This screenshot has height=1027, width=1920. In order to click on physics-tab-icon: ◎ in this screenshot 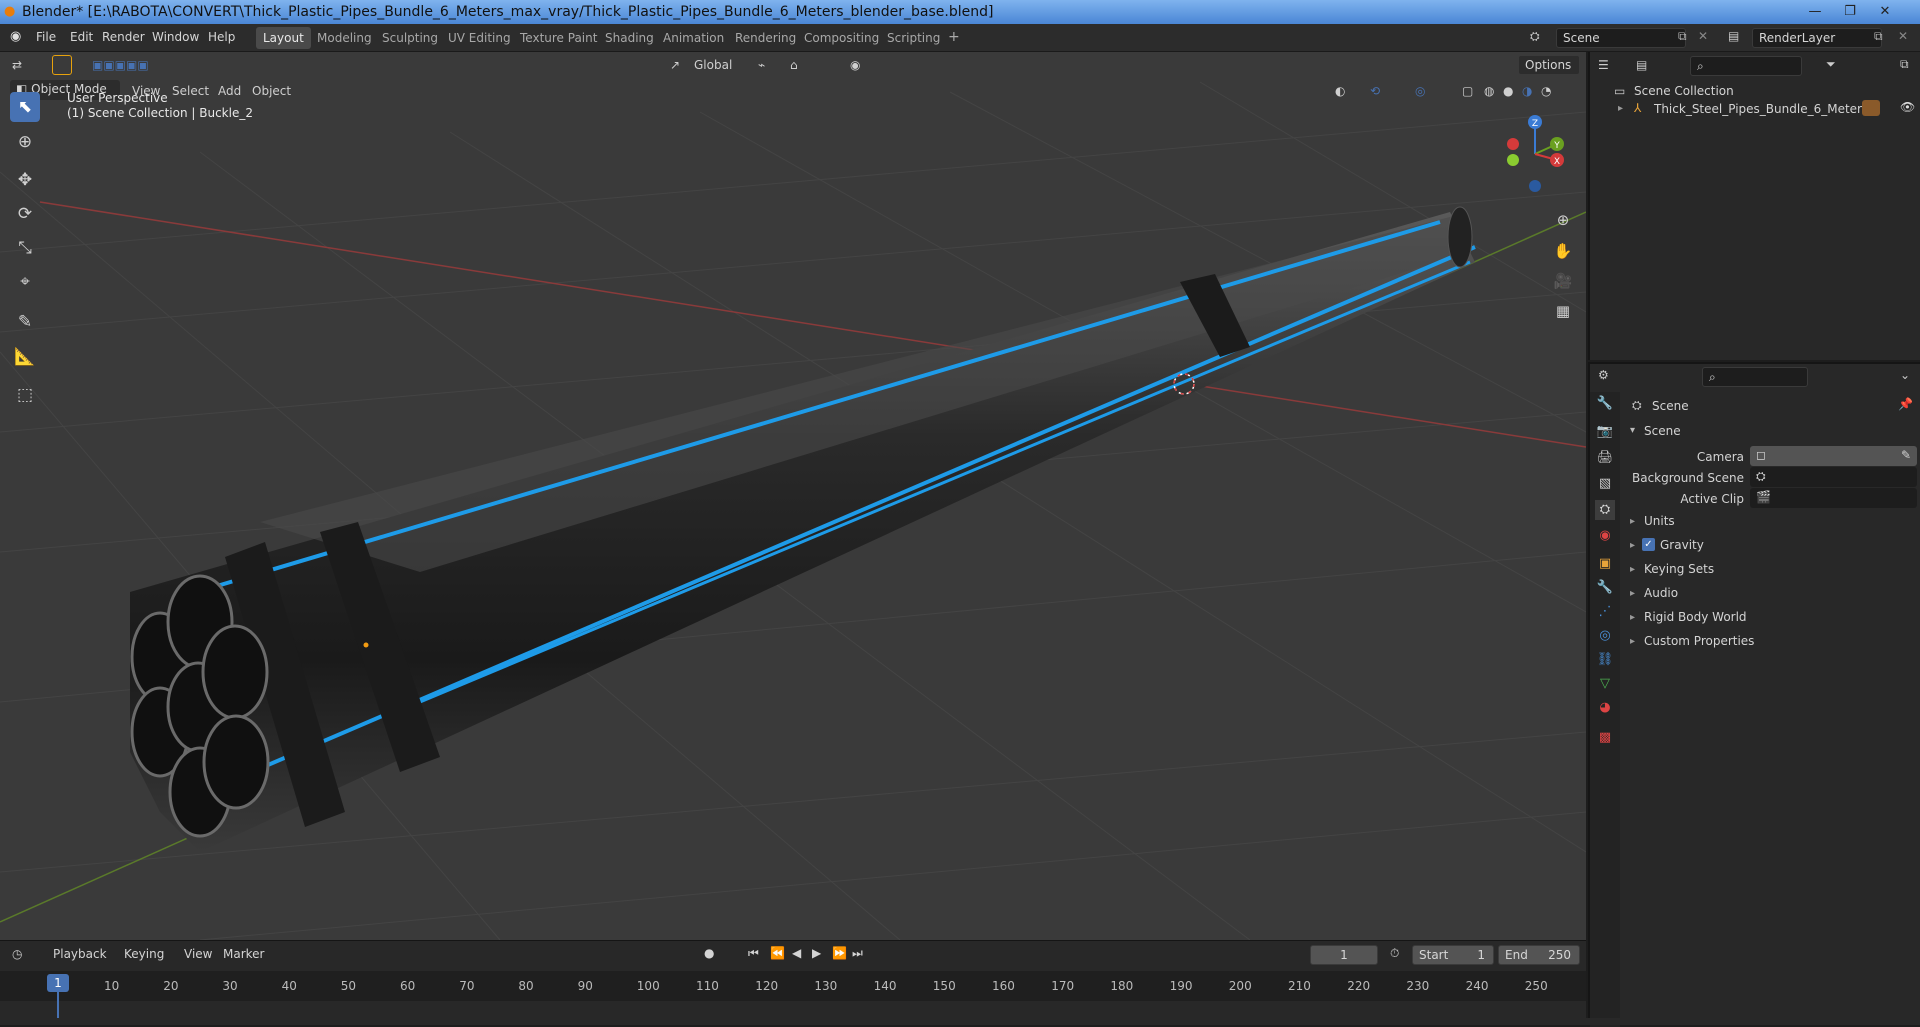, I will do `click(1605, 636)`.